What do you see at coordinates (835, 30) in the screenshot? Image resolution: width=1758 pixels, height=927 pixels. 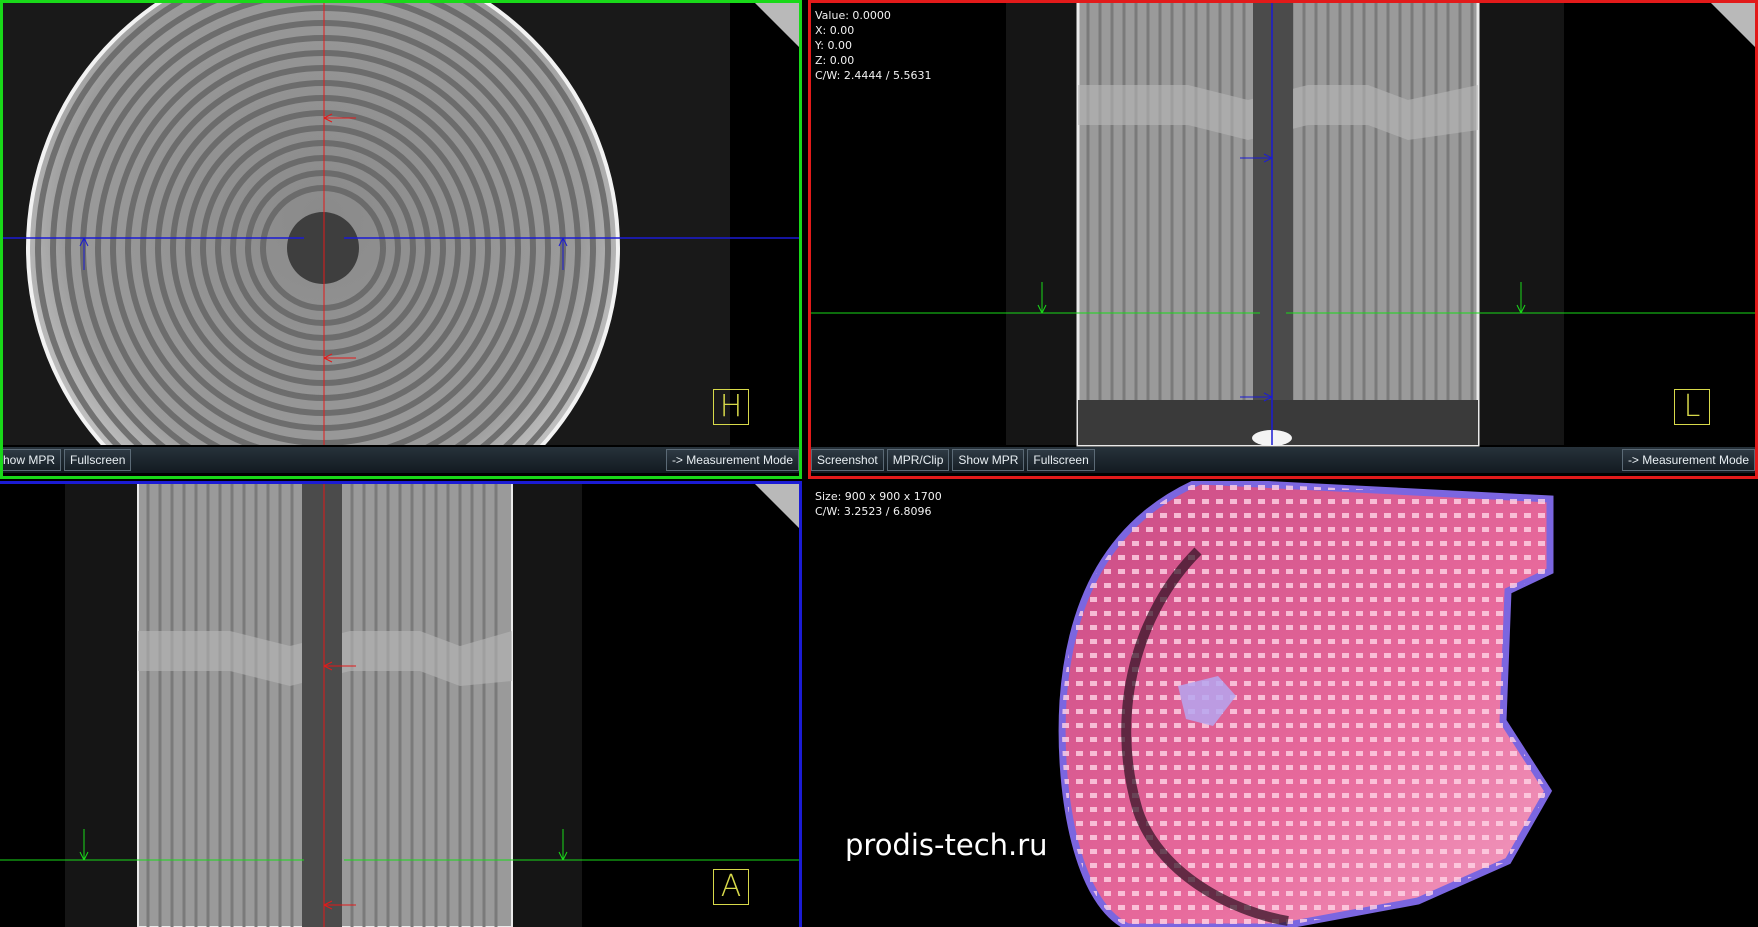 I see `x-readout: X: 0.00` at bounding box center [835, 30].